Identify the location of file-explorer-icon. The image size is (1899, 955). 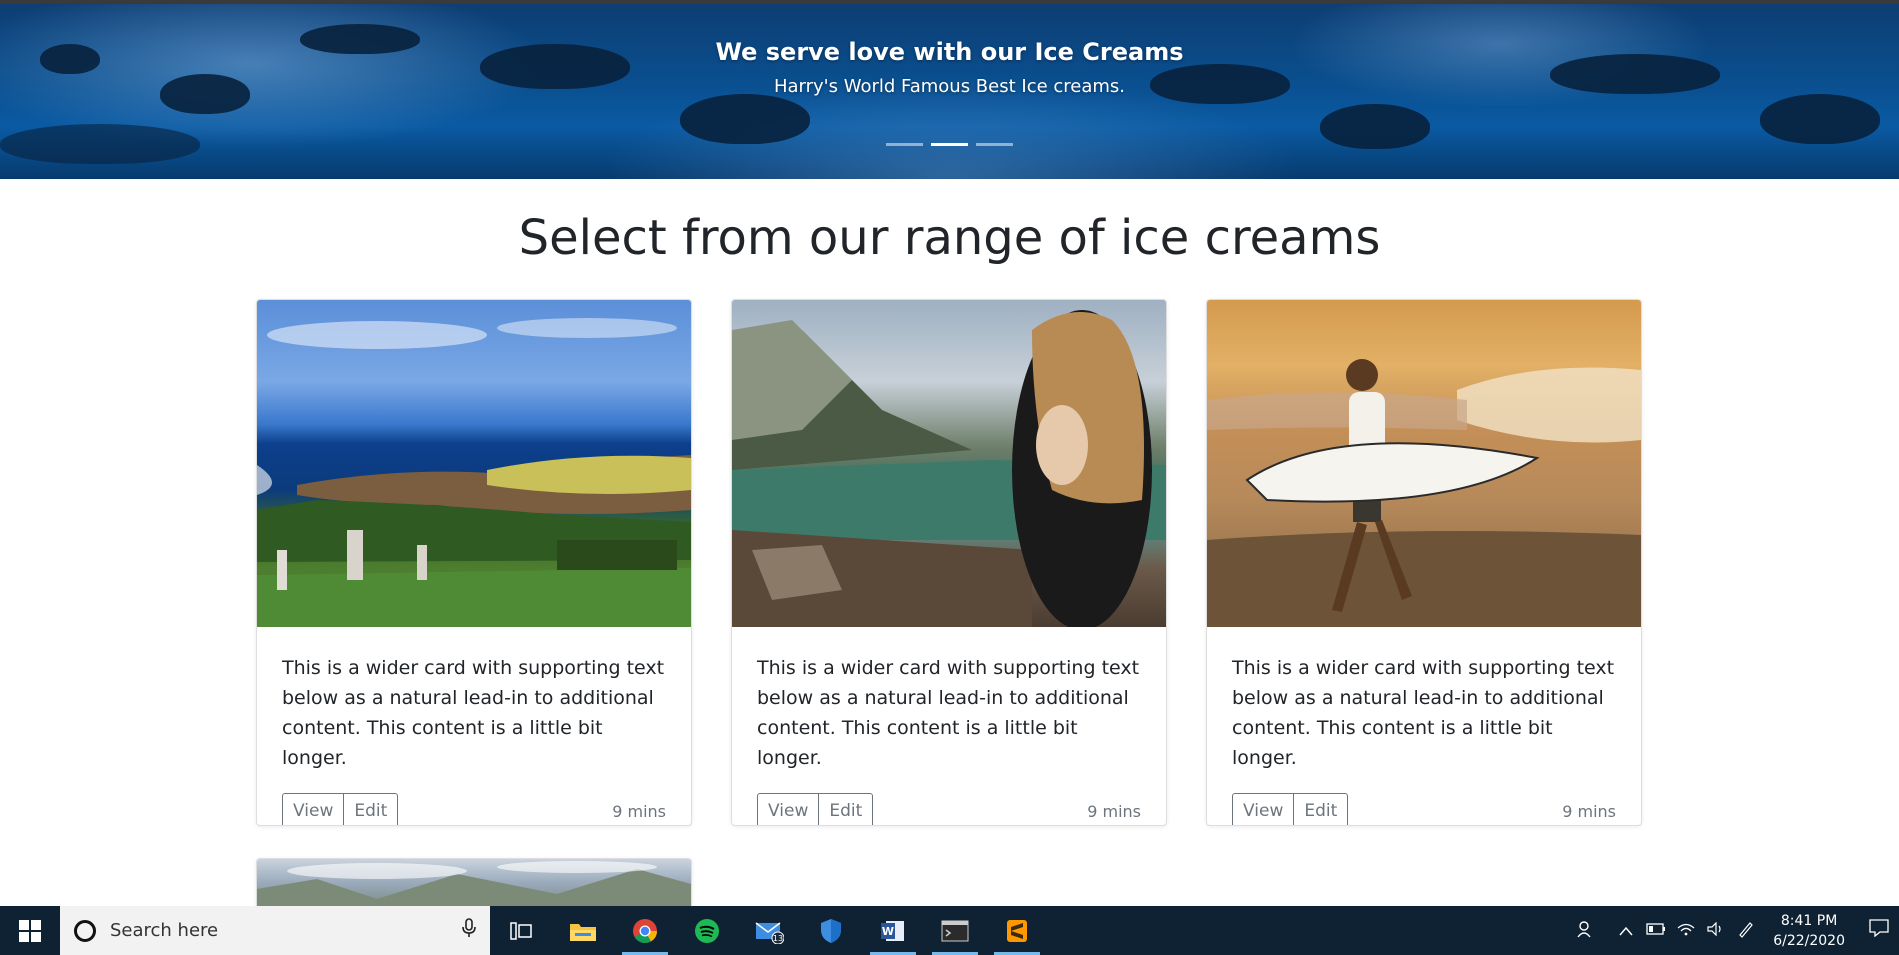
(583, 930).